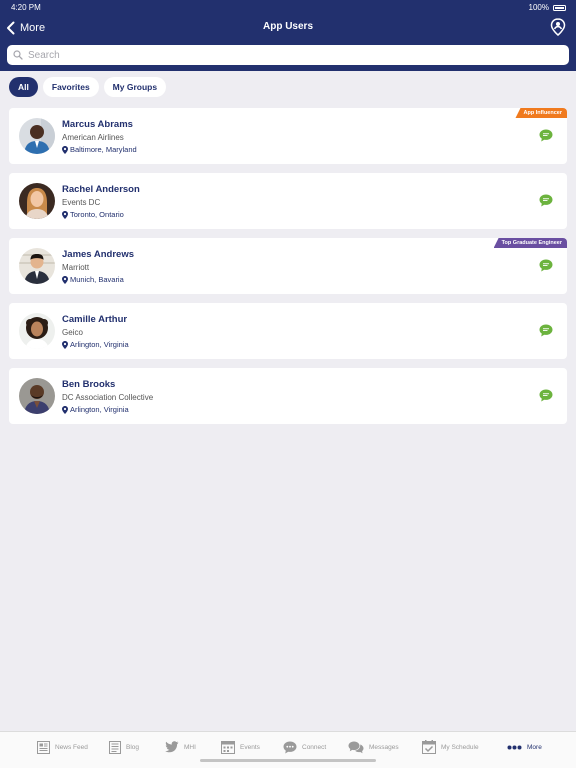 The width and height of the screenshot is (576, 768). I want to click on search-icon, so click(18, 55).